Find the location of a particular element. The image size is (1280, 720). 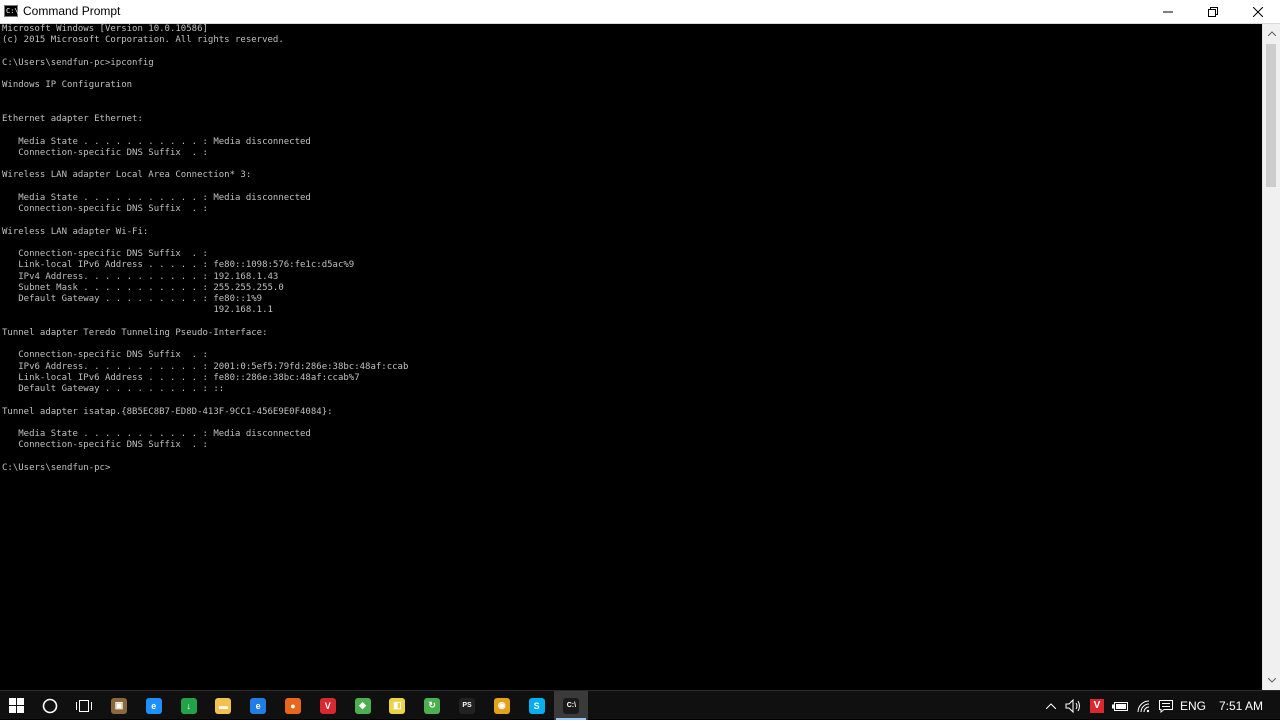

speaker-icon is located at coordinates (1072, 705).